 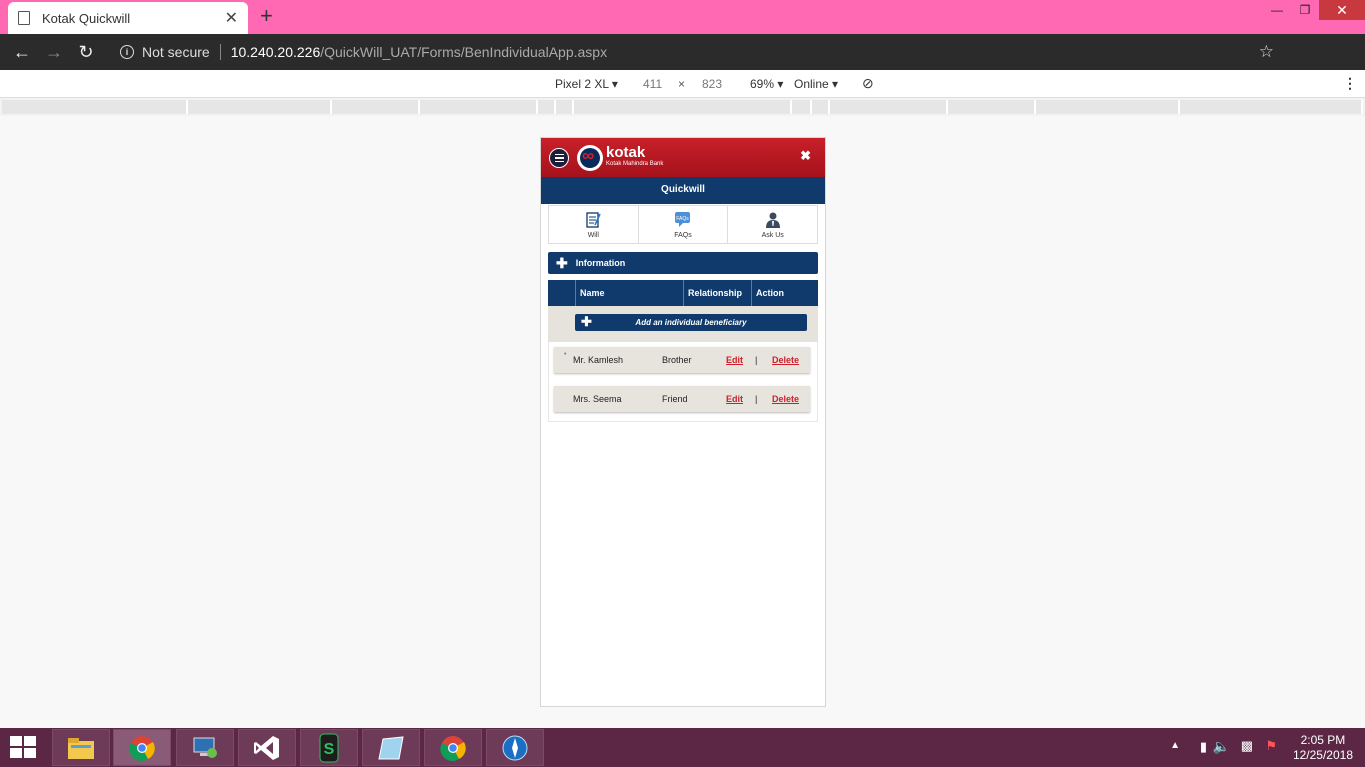 I want to click on page-title: Quickwill, so click(x=683, y=190).